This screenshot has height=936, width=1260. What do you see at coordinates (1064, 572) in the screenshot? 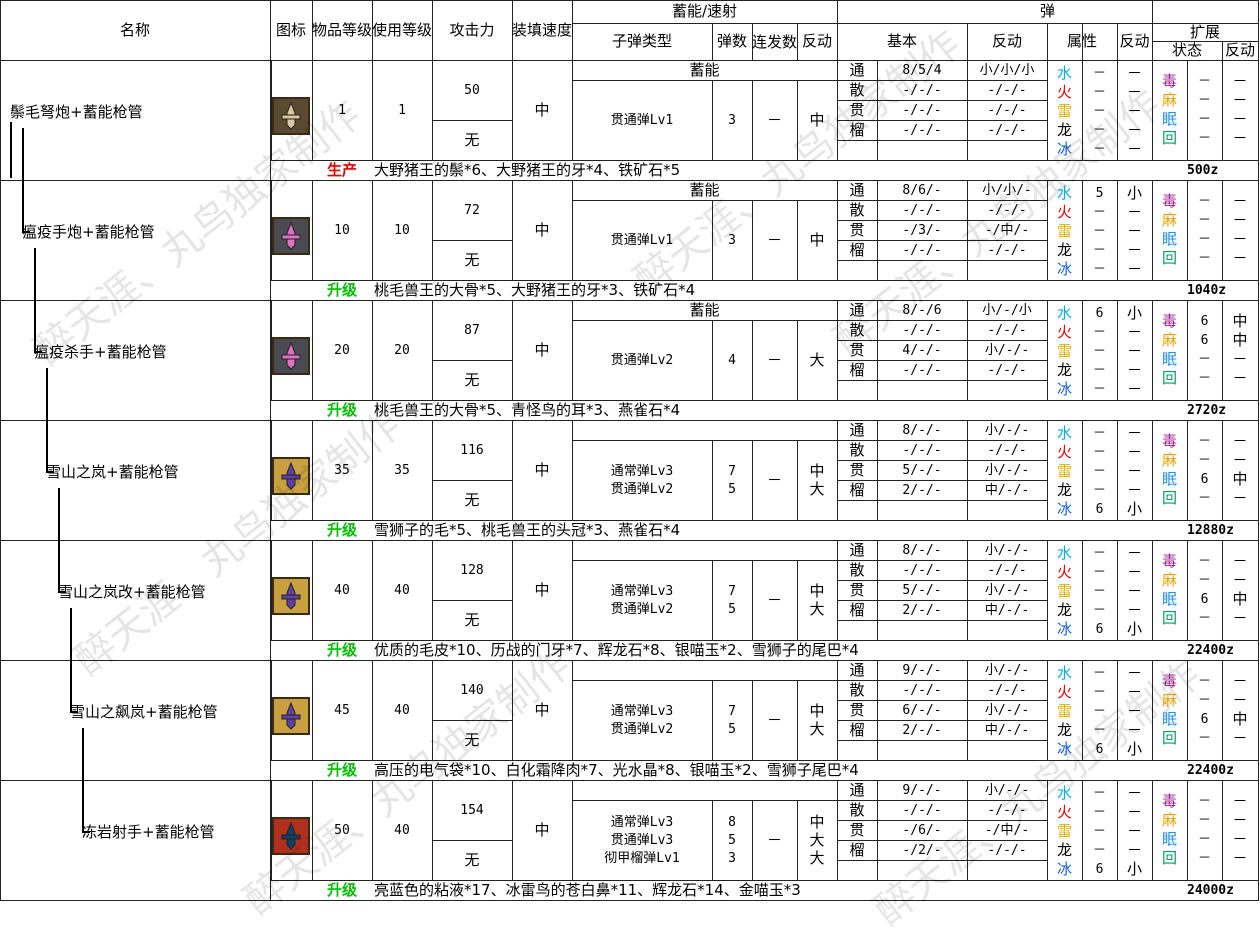
I see `element-fire: 火` at bounding box center [1064, 572].